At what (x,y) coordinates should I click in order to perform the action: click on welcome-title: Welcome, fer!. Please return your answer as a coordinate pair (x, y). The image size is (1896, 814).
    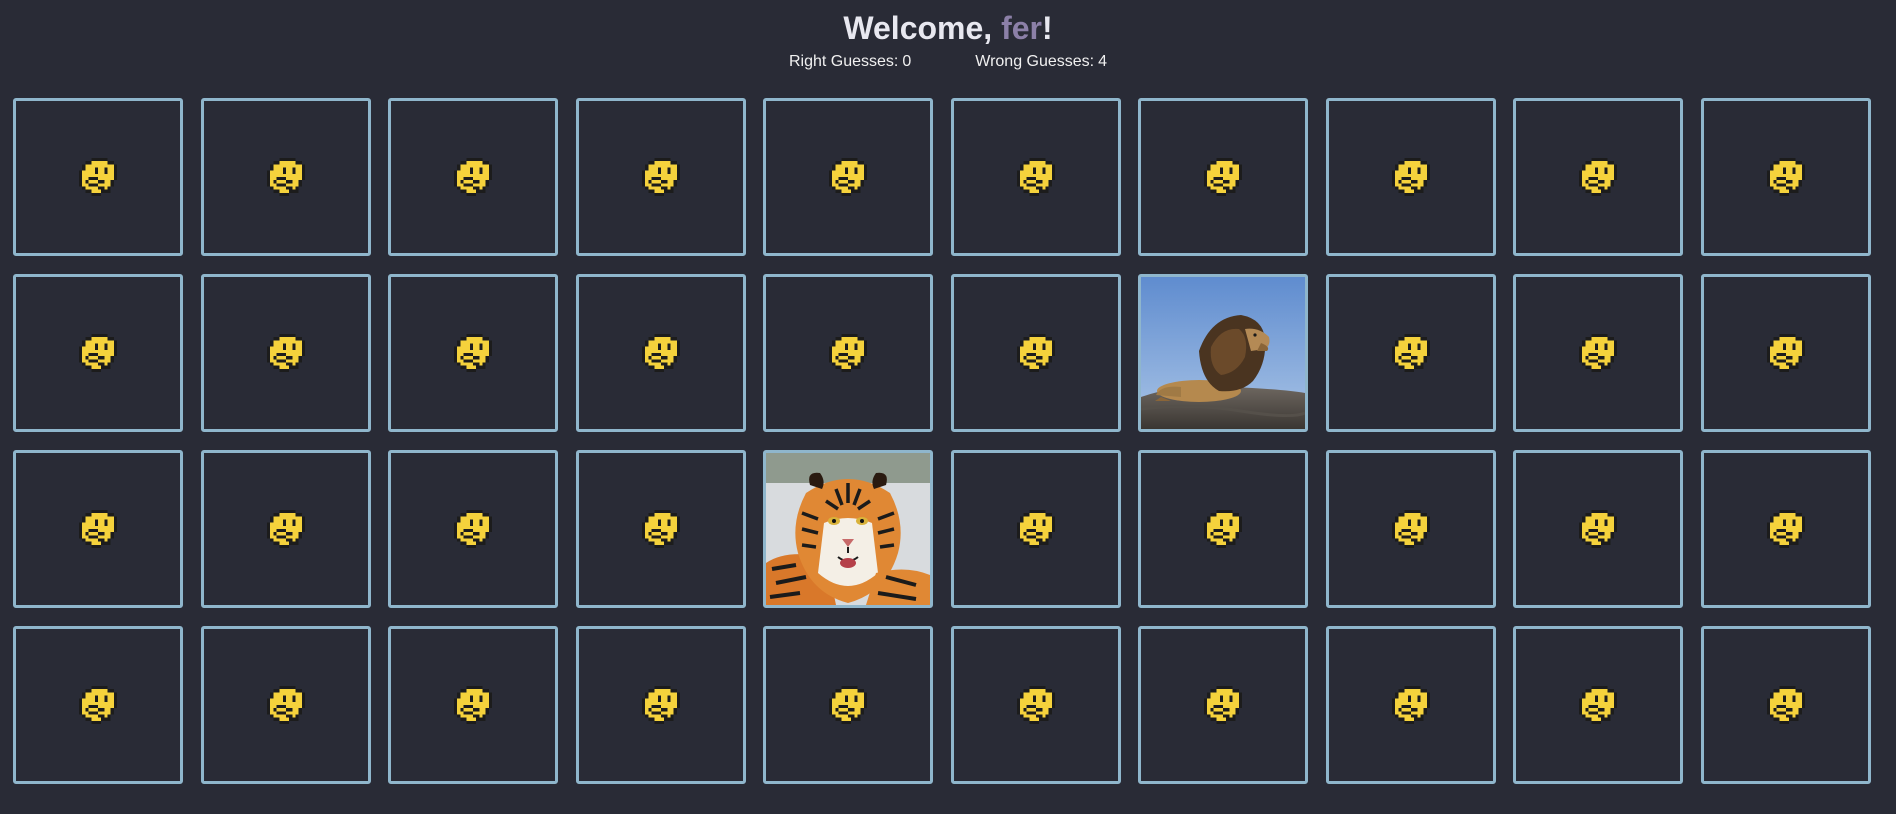
    Looking at the image, I should click on (948, 28).